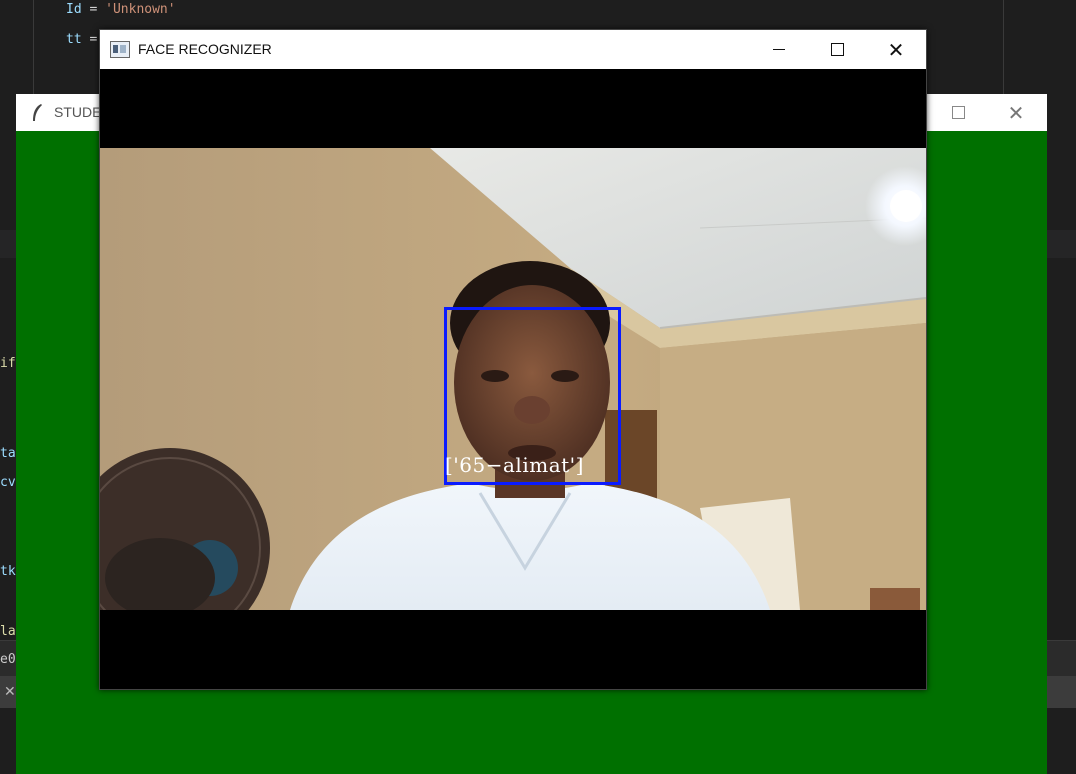 Image resolution: width=1076 pixels, height=774 pixels. I want to click on minimize-icon, so click(779, 49).